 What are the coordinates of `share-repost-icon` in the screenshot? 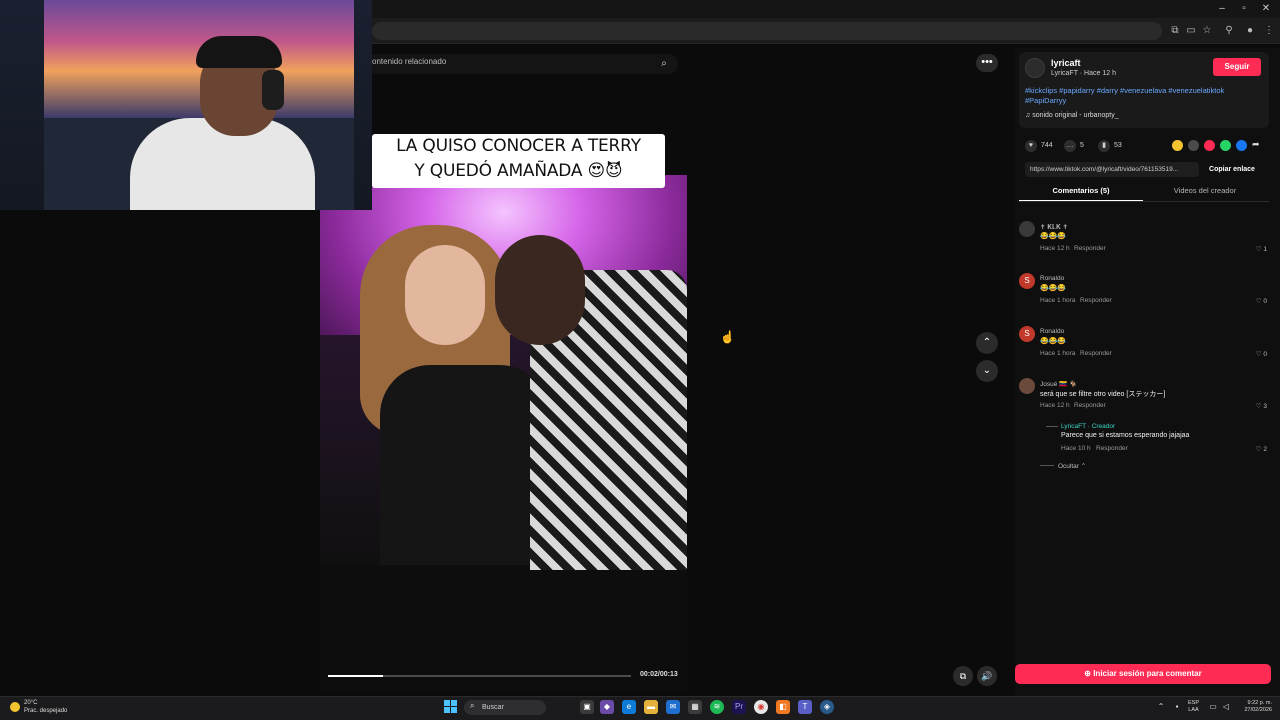 It's located at (1209, 145).